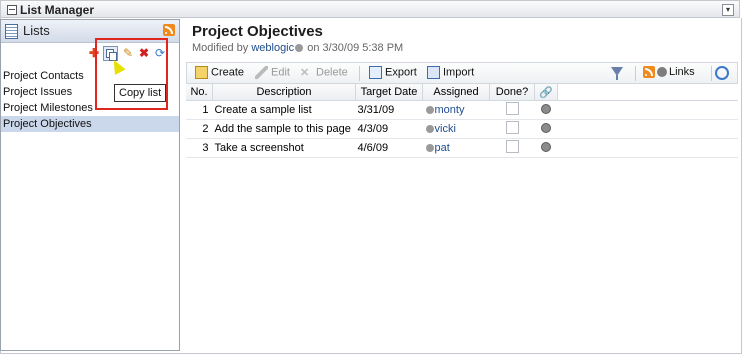 Image resolution: width=742 pixels, height=364 pixels. What do you see at coordinates (12, 10) in the screenshot?
I see `portlet-icon` at bounding box center [12, 10].